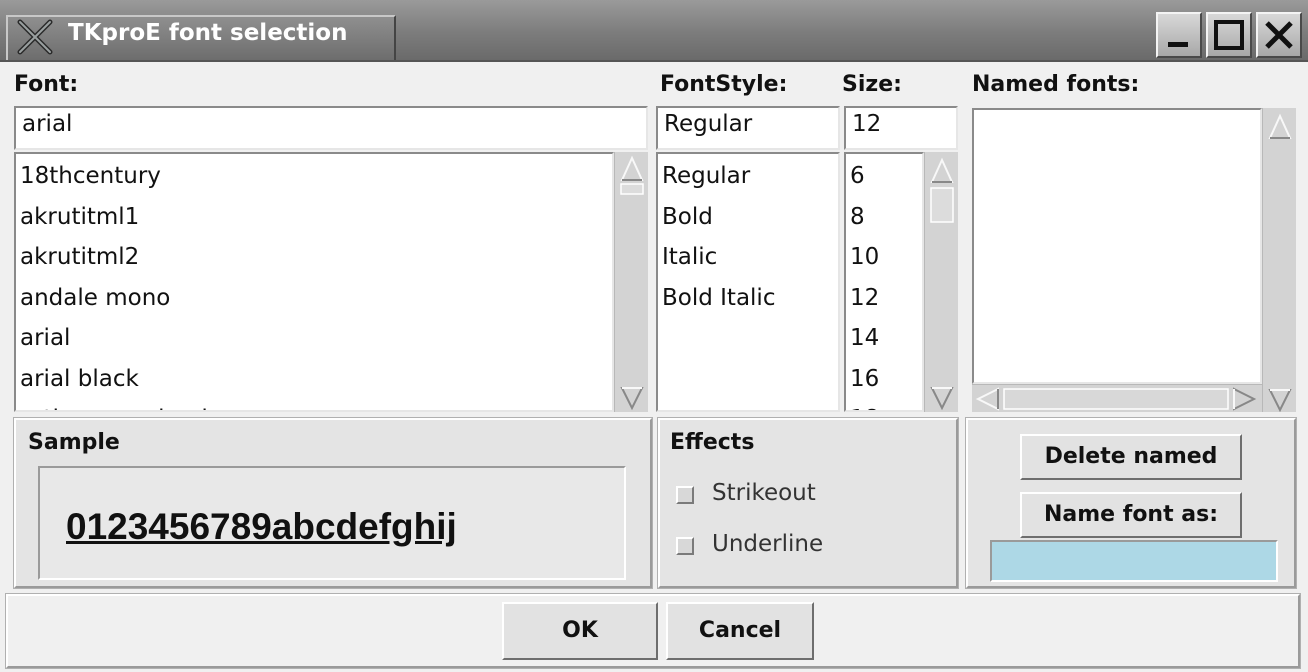  Describe the element at coordinates (314, 257) in the screenshot. I see `list-item: akrutitml2` at that location.